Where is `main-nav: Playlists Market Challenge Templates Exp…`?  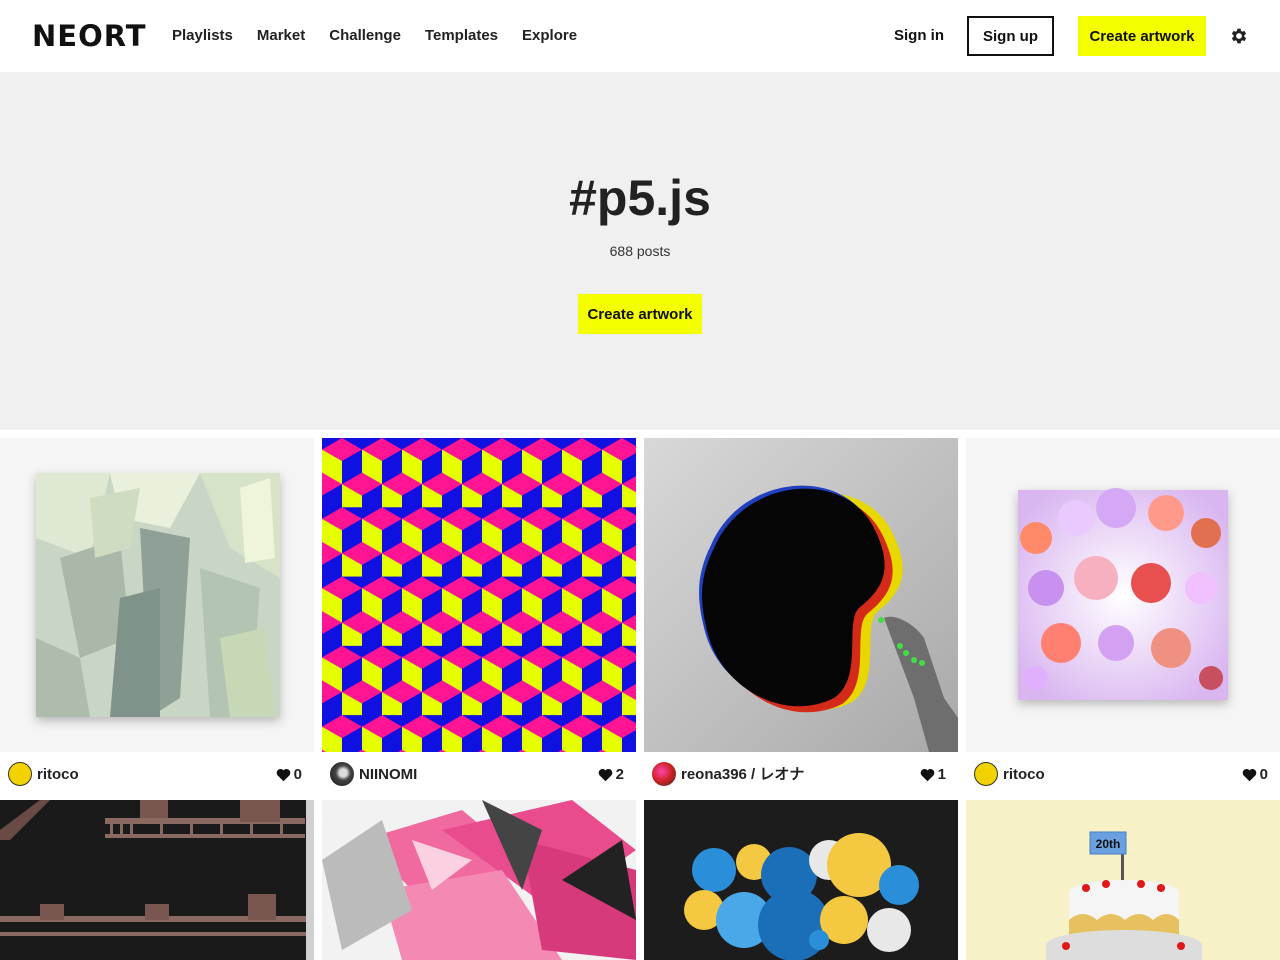 main-nav: Playlists Market Challenge Templates Exp… is located at coordinates (374, 36).